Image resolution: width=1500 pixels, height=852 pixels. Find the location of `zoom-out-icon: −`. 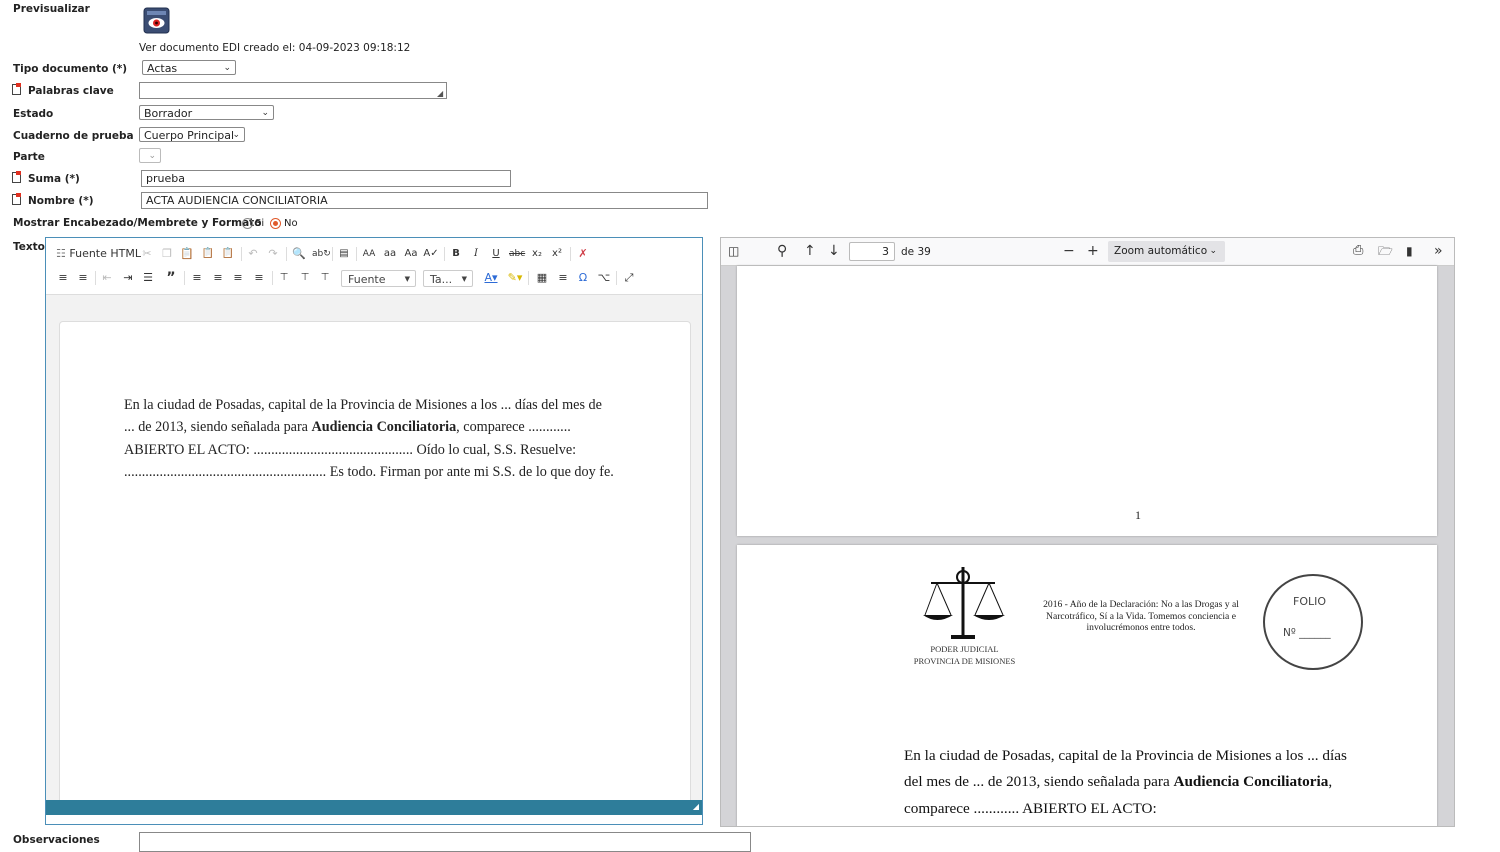

zoom-out-icon: − is located at coordinates (1069, 251).